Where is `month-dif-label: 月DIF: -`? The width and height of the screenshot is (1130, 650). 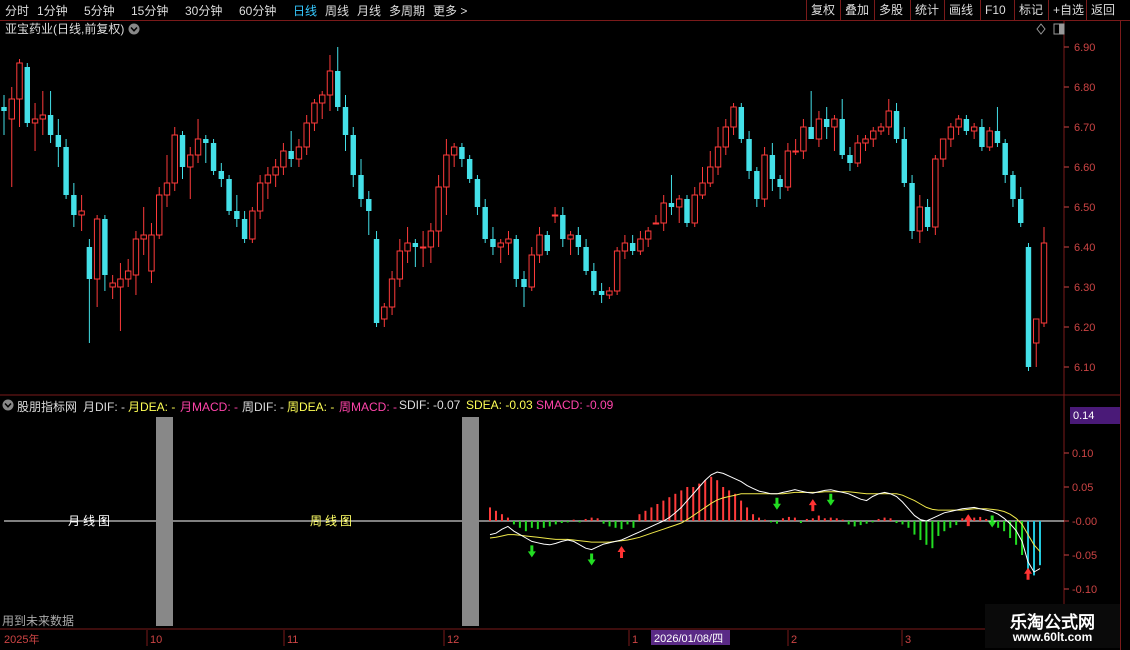 month-dif-label: 月DIF: - is located at coordinates (104, 407).